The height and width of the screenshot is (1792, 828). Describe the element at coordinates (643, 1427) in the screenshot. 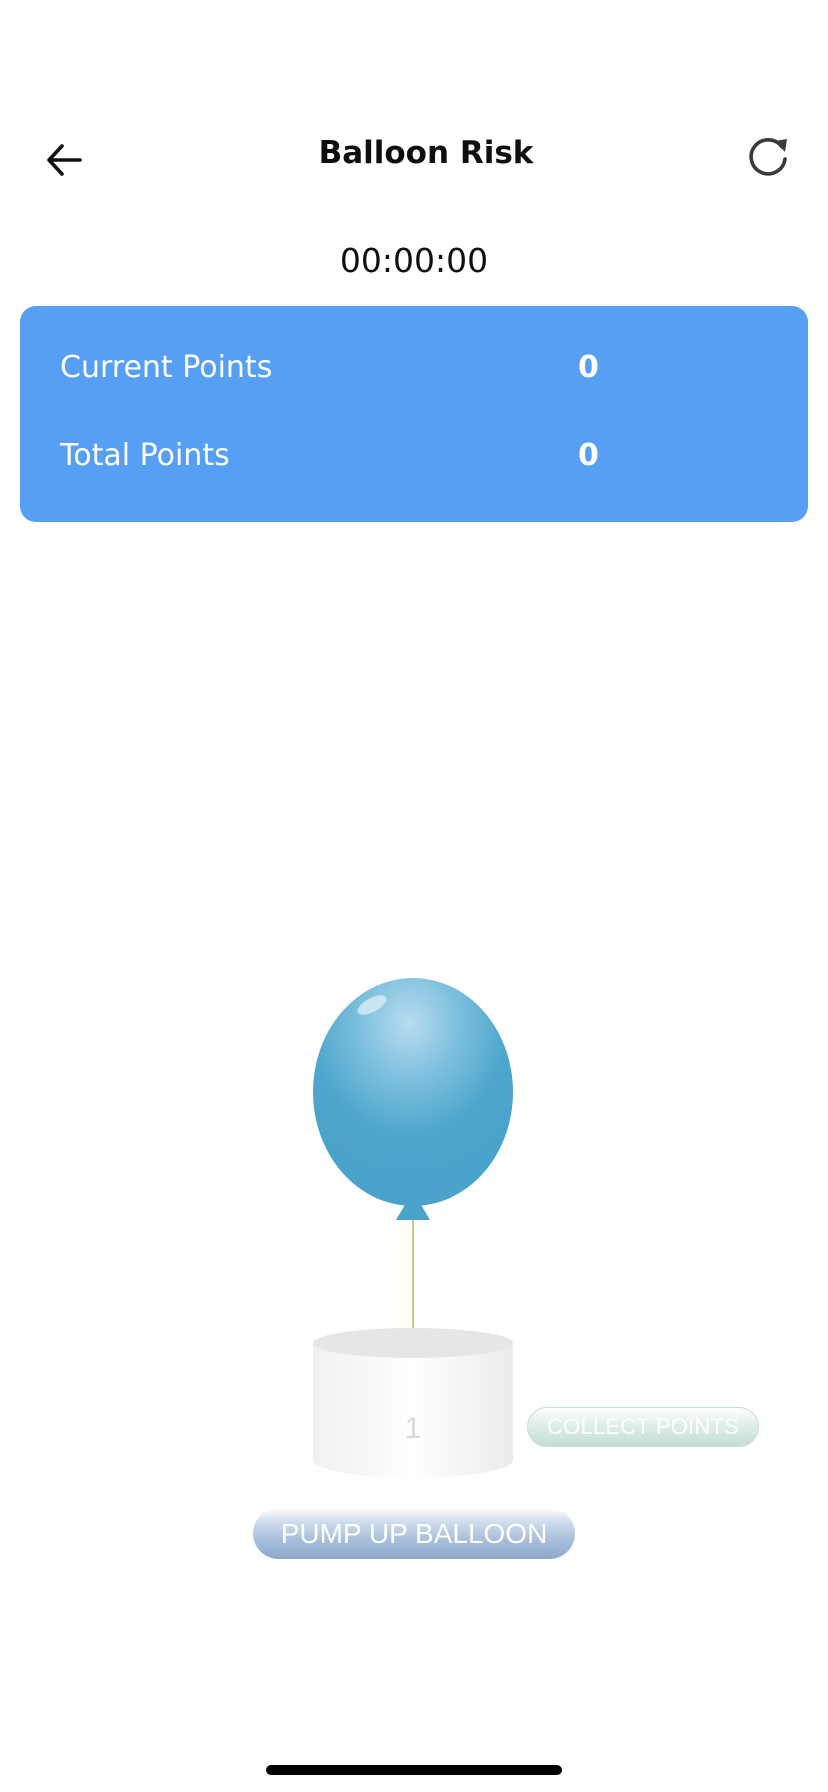

I see `collect-points-button: COLLECT POINTS` at that location.